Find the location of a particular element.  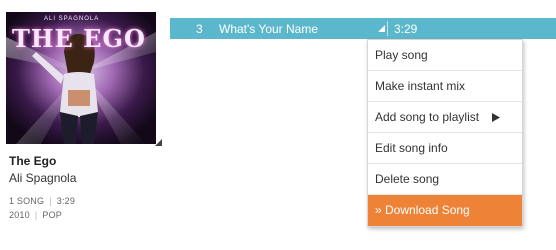

menu-item-download-song: » Download Song is located at coordinates (445, 210).